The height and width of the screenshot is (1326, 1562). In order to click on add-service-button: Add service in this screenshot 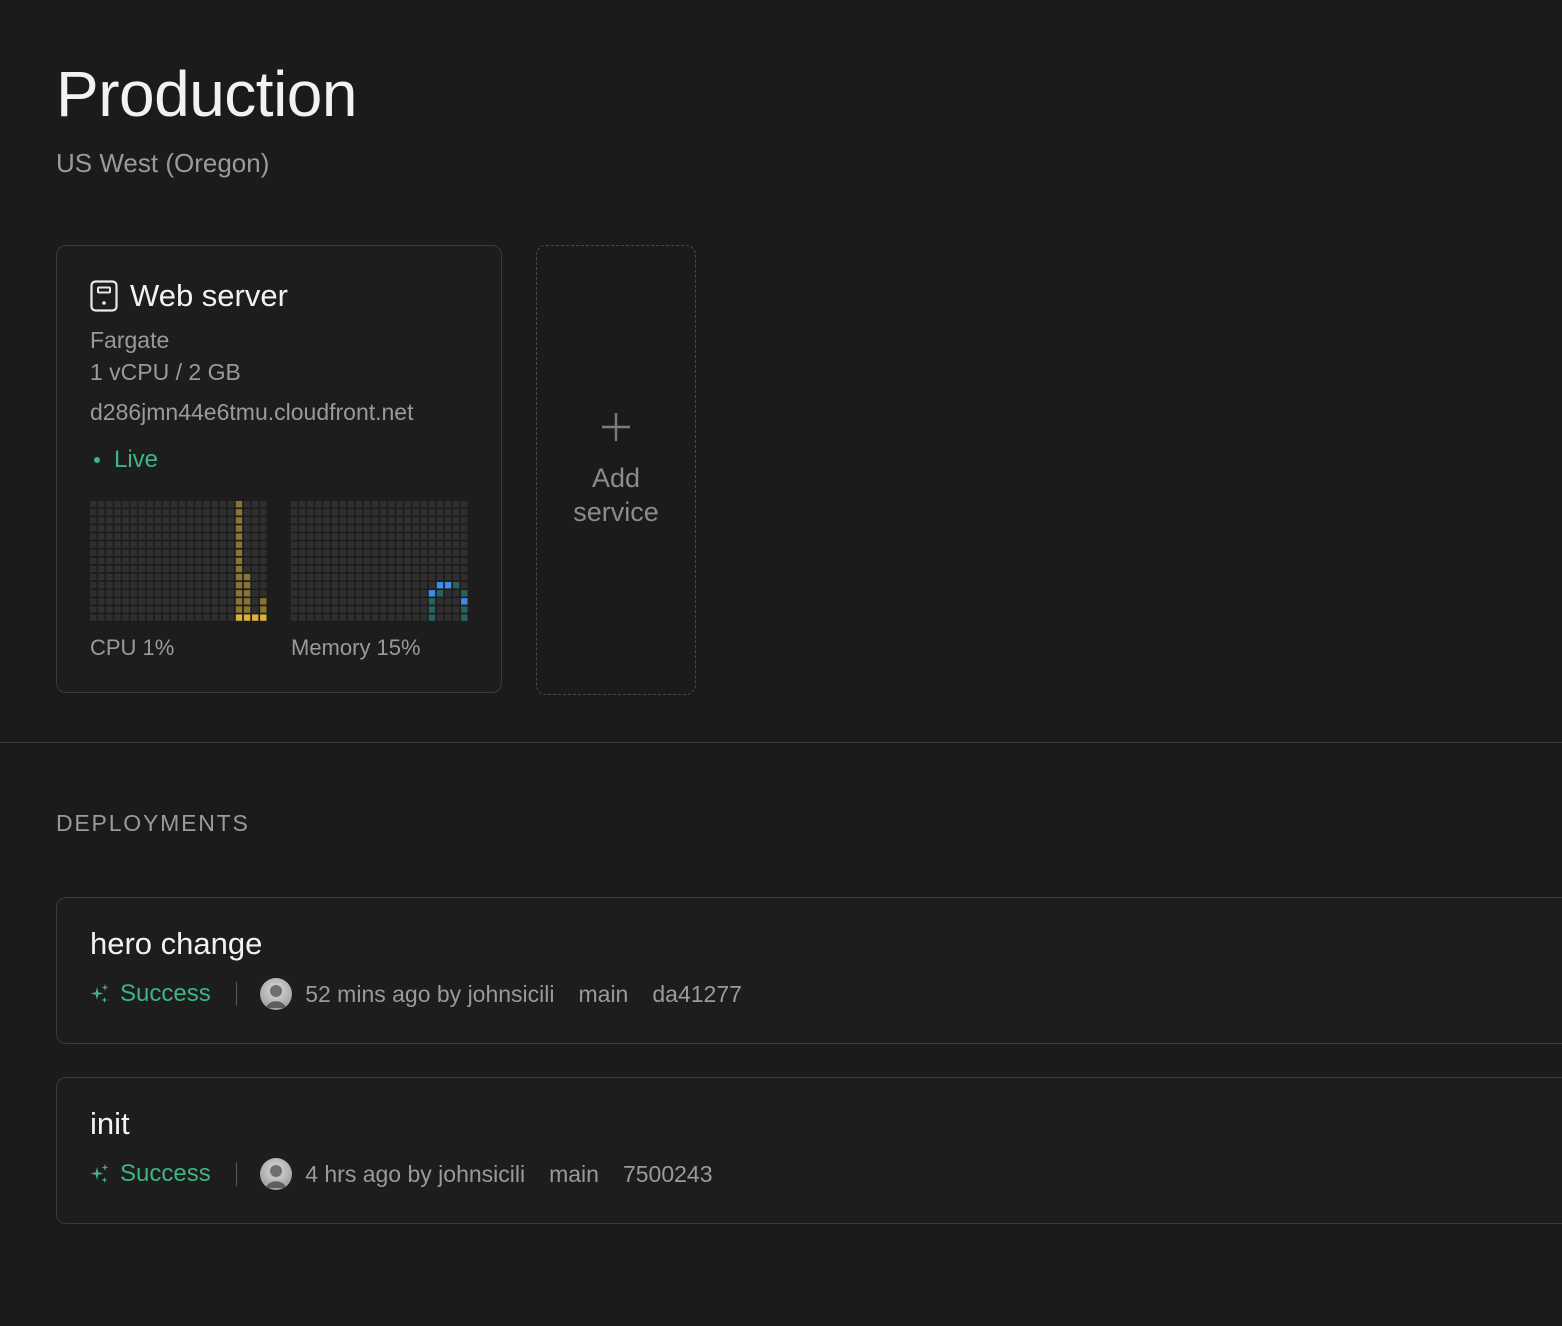, I will do `click(616, 470)`.